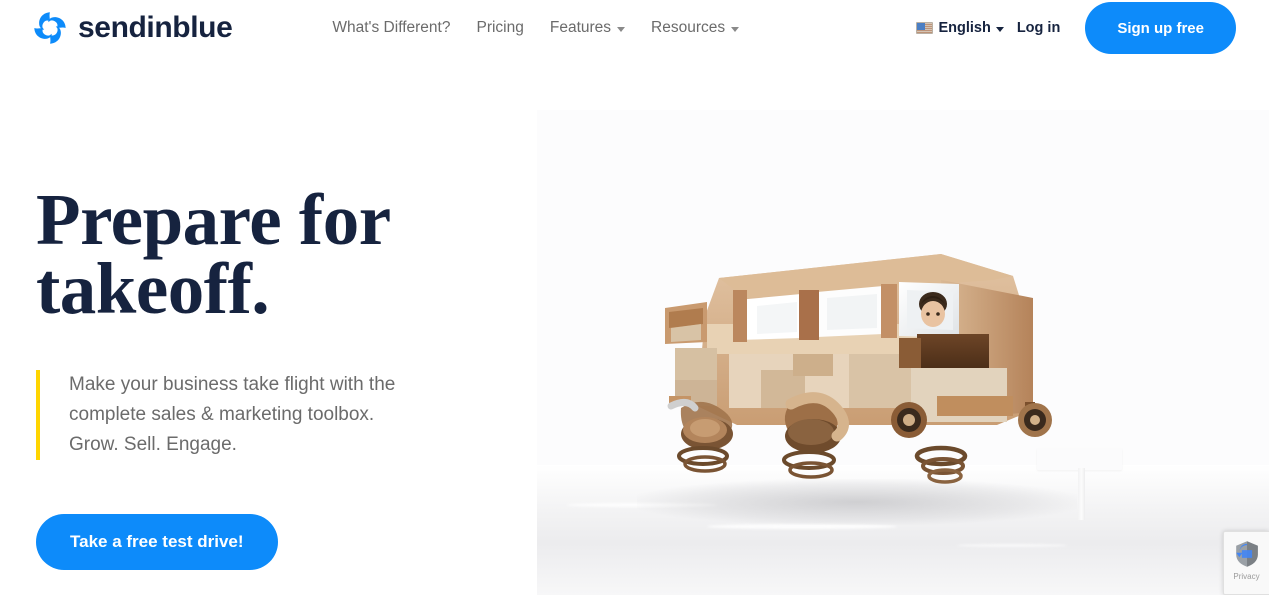 The height and width of the screenshot is (595, 1269). What do you see at coordinates (1081, 494) in the screenshot?
I see `white-sign-post` at bounding box center [1081, 494].